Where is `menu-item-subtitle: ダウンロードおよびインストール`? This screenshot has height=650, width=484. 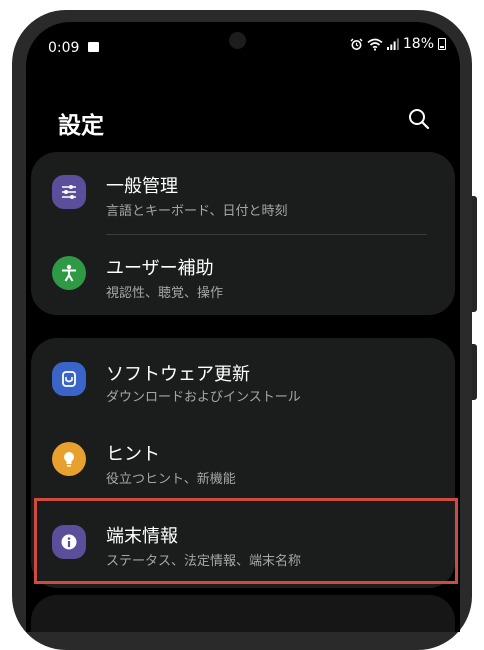 menu-item-subtitle: ダウンロードおよびインストール is located at coordinates (203, 397).